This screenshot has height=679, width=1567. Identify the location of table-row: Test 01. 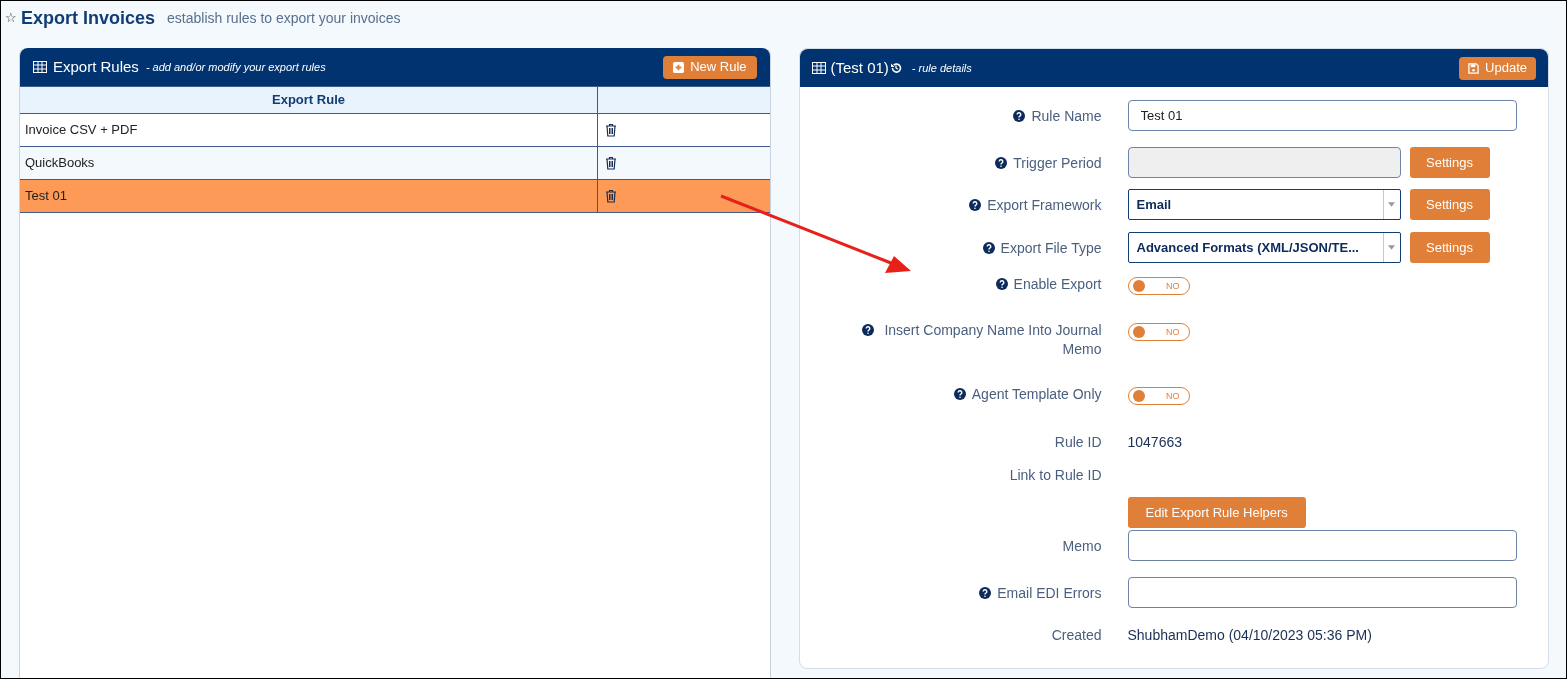
(395, 196).